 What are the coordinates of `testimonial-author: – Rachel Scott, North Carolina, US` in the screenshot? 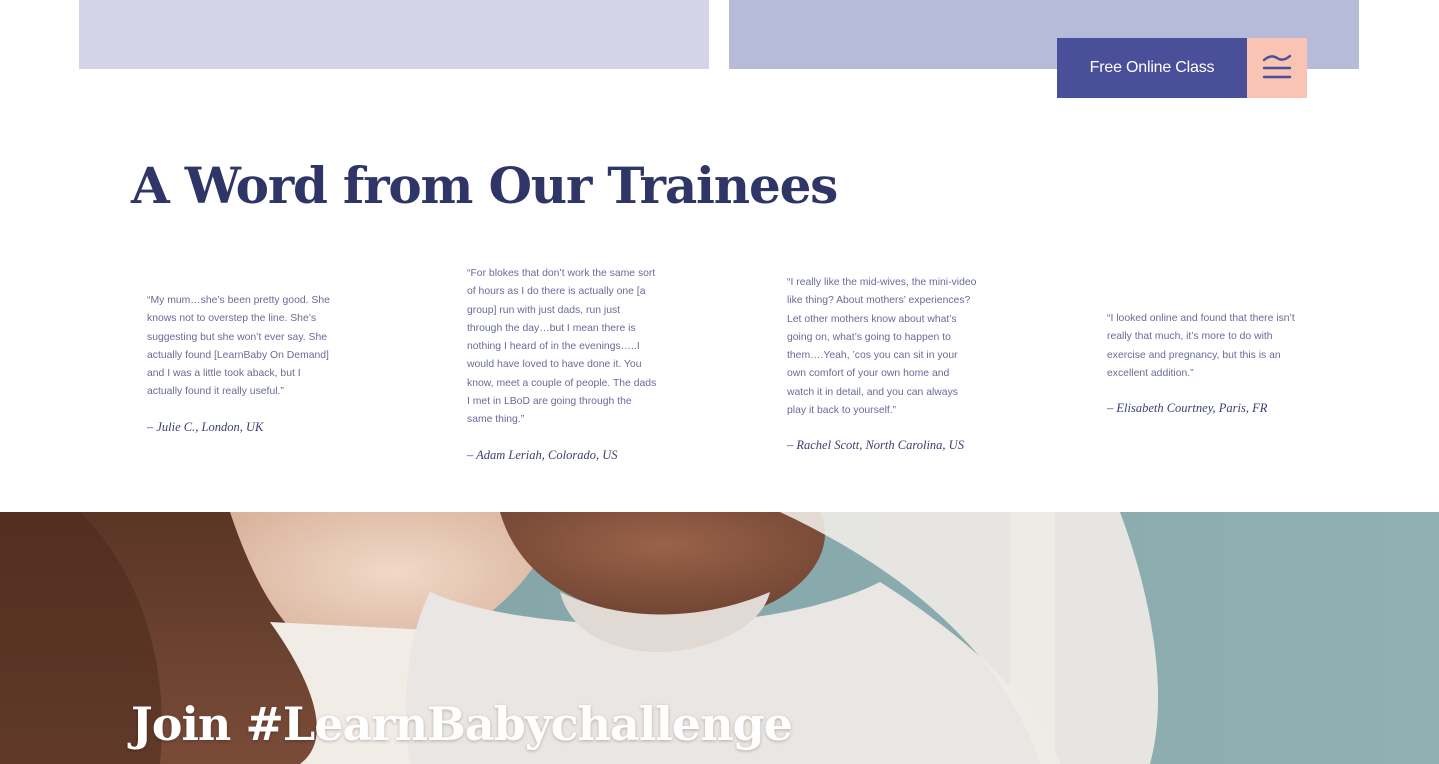 It's located at (875, 445).